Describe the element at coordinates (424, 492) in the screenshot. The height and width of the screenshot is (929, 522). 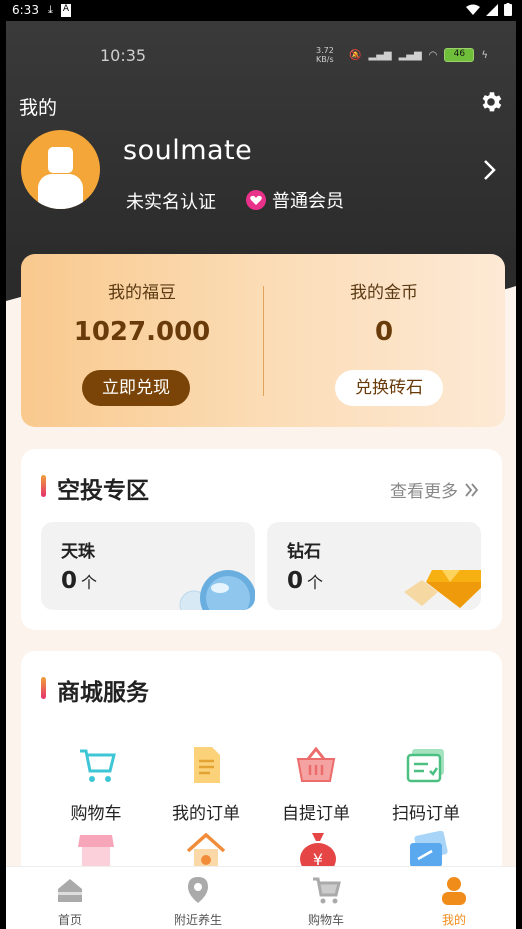
I see `view-more-label: 查看更多` at that location.